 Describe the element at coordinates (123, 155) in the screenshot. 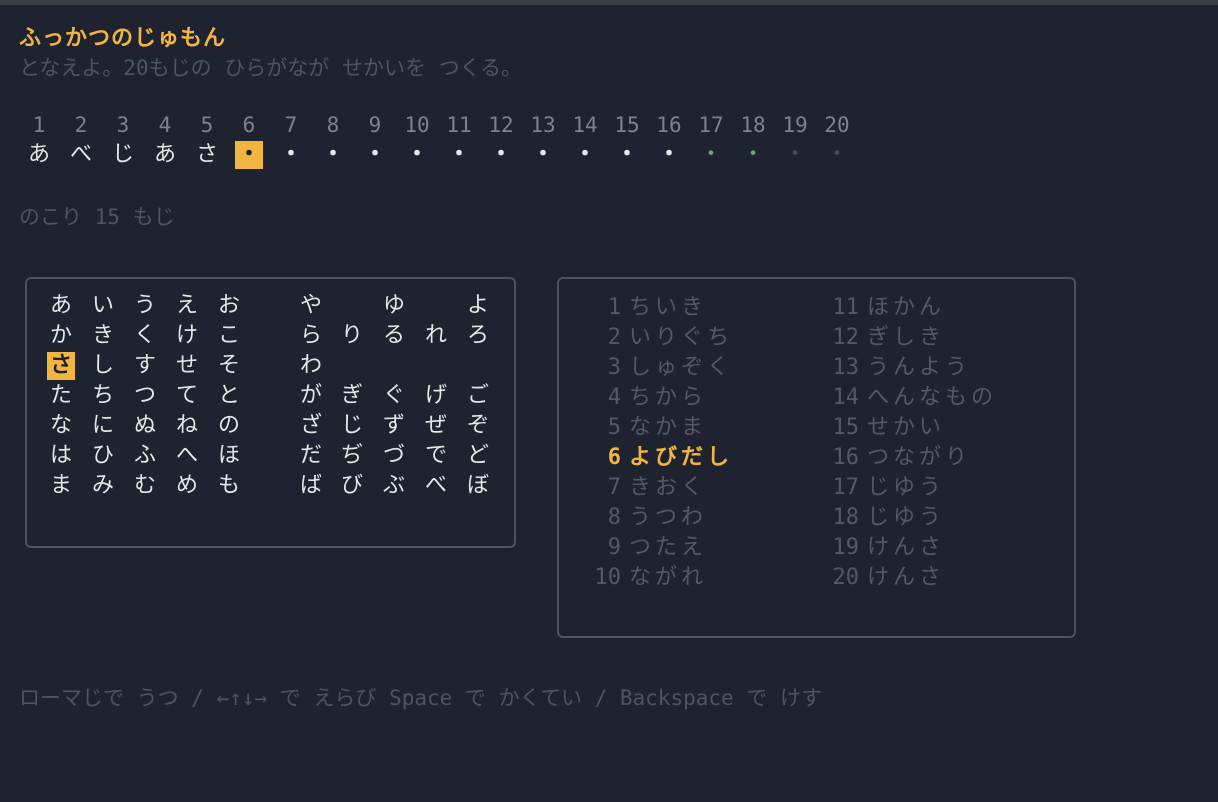

I see `slot-char: じ` at that location.